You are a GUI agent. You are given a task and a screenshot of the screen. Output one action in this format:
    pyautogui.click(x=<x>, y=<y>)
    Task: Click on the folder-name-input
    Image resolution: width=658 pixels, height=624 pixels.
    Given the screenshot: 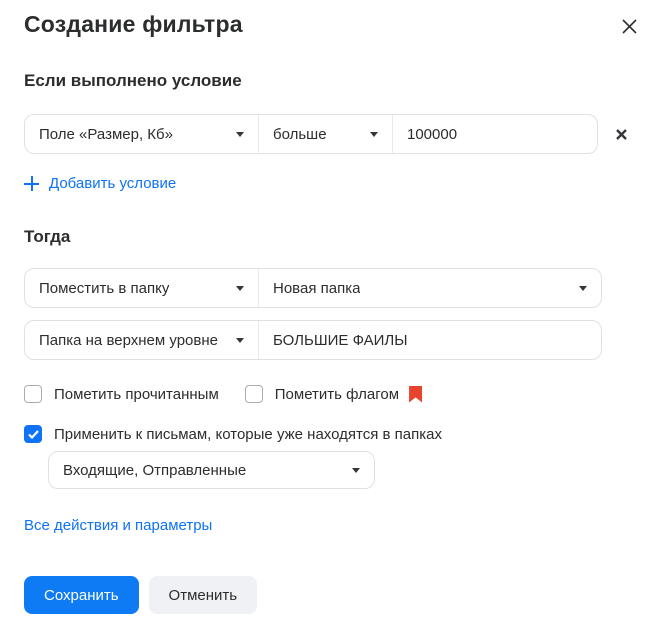 What is the action you would take?
    pyautogui.click(x=430, y=340)
    